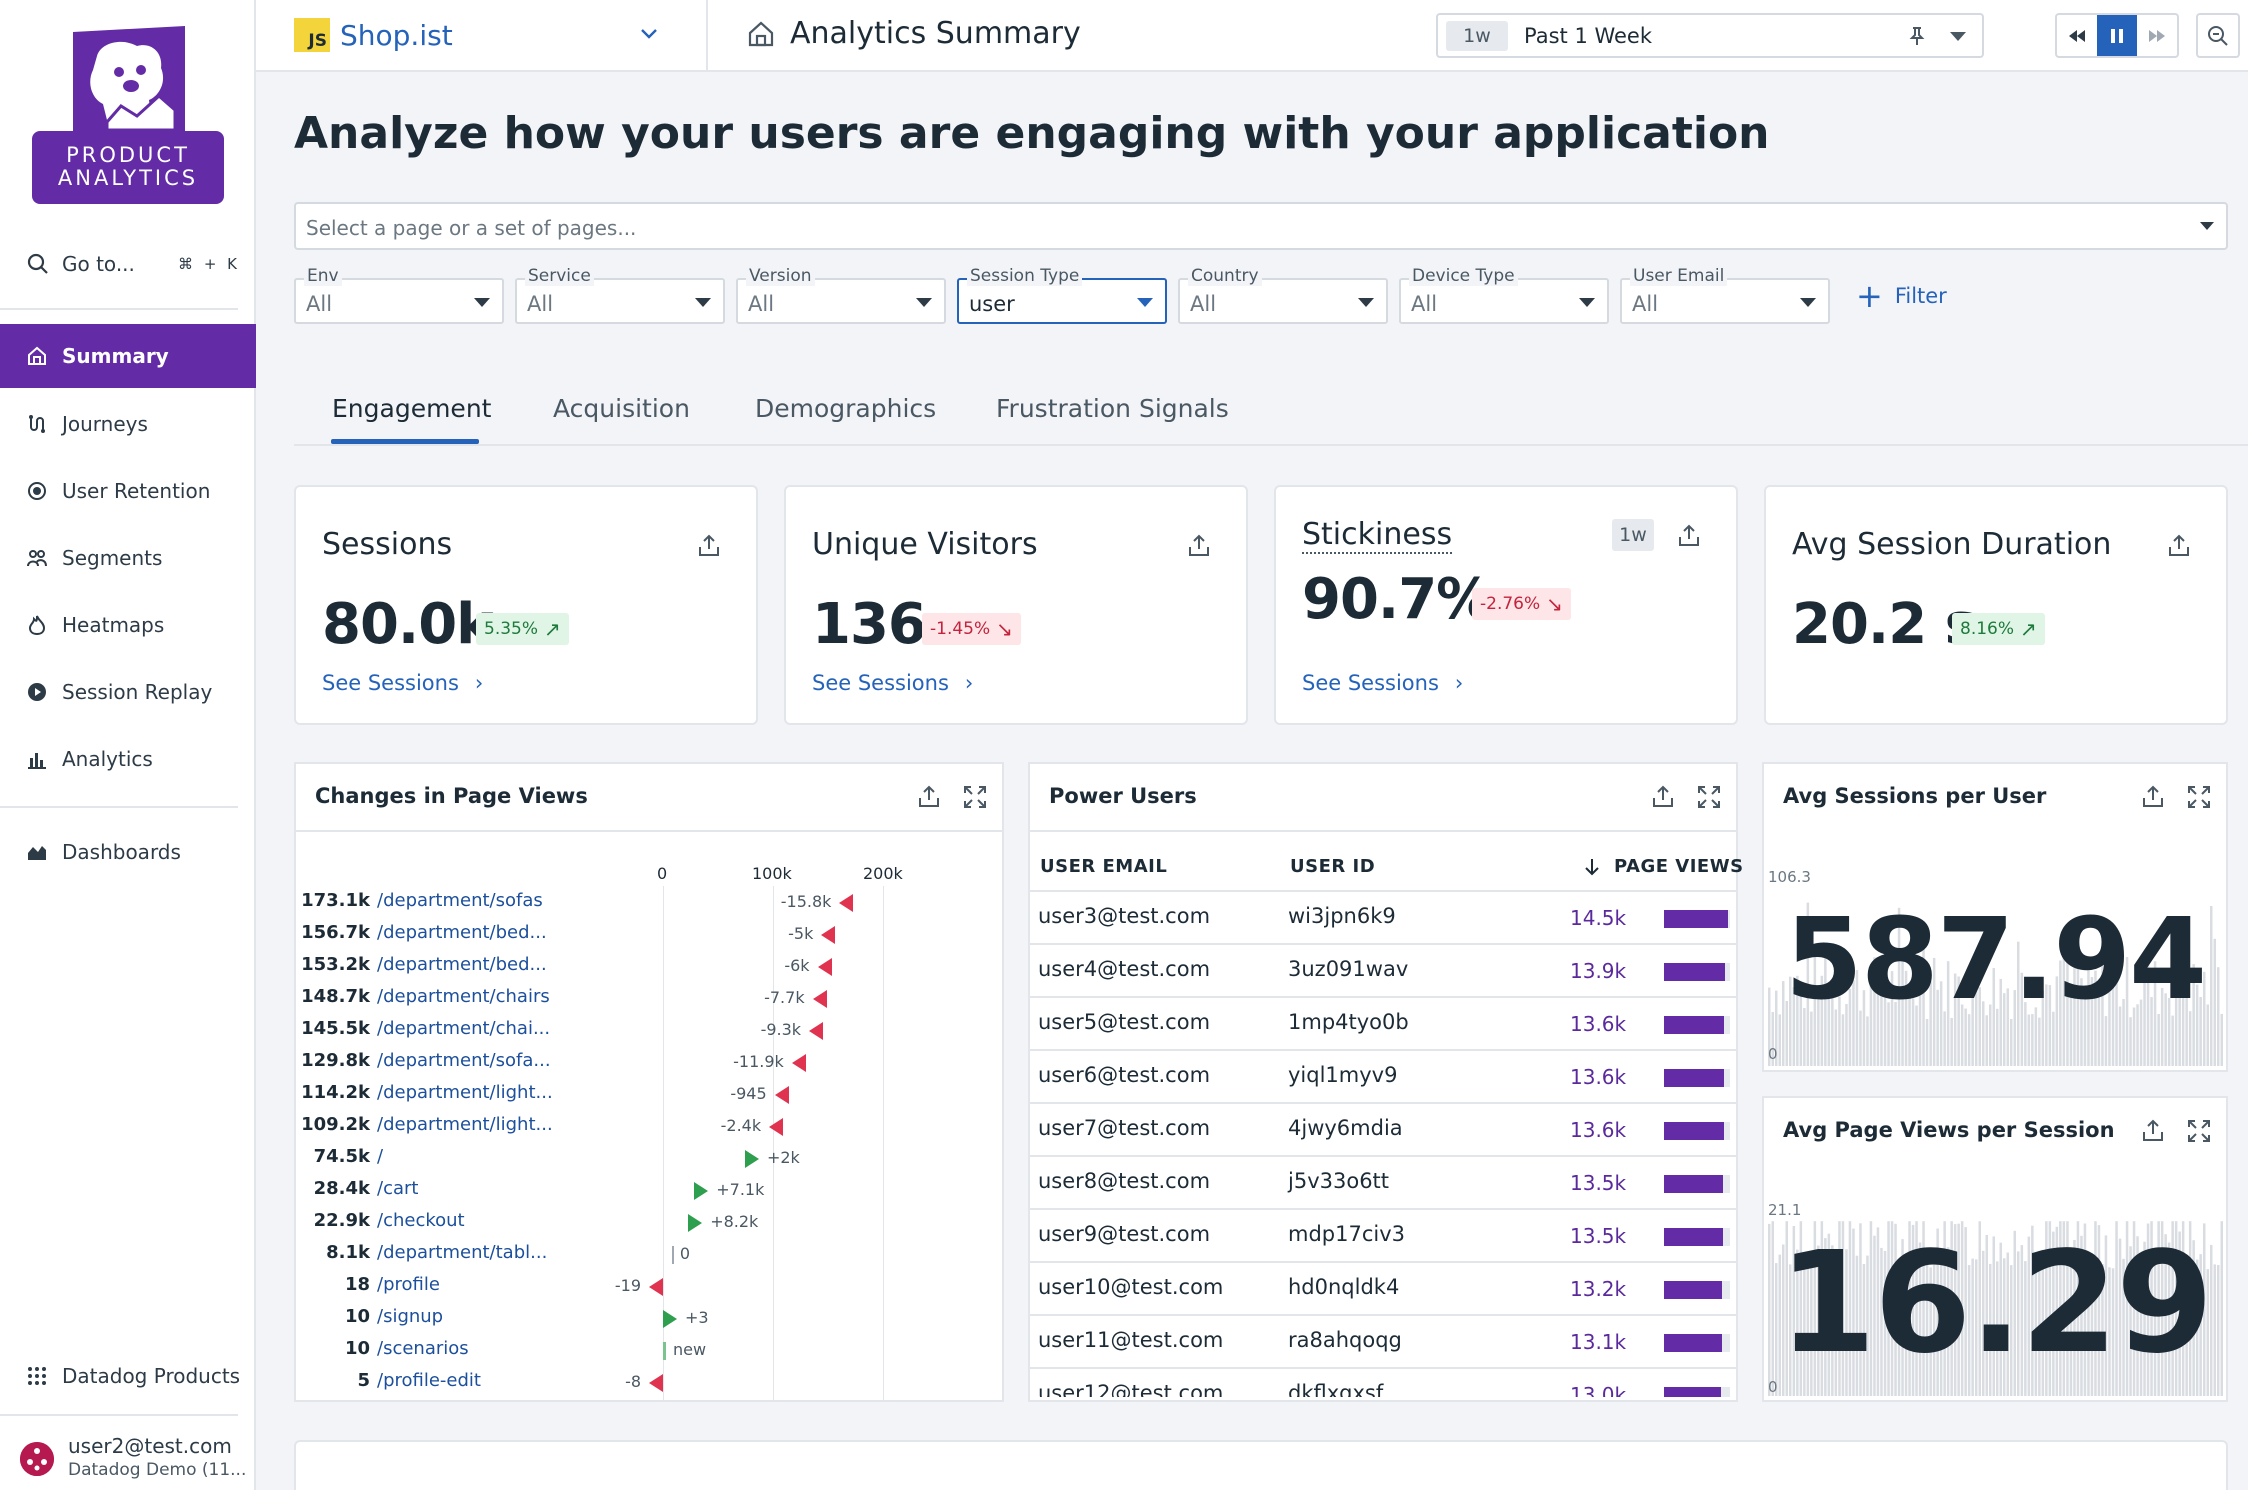 The image size is (2248, 1490). What do you see at coordinates (411, 408) in the screenshot?
I see `tab-engagement: Engagement` at bounding box center [411, 408].